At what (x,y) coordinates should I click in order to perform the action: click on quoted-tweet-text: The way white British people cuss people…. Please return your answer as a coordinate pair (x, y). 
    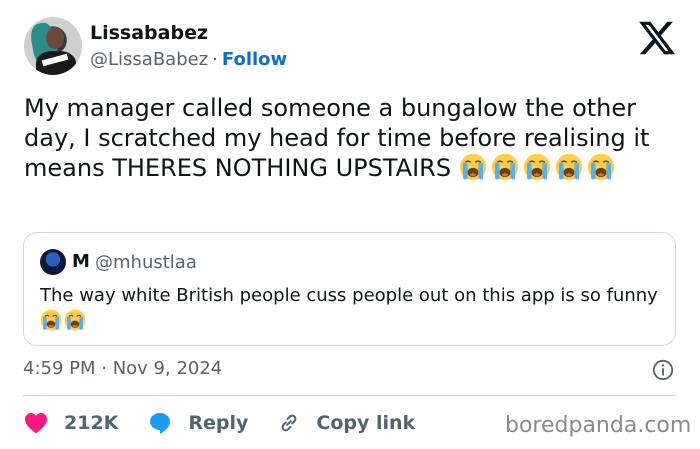
    Looking at the image, I should click on (350, 309).